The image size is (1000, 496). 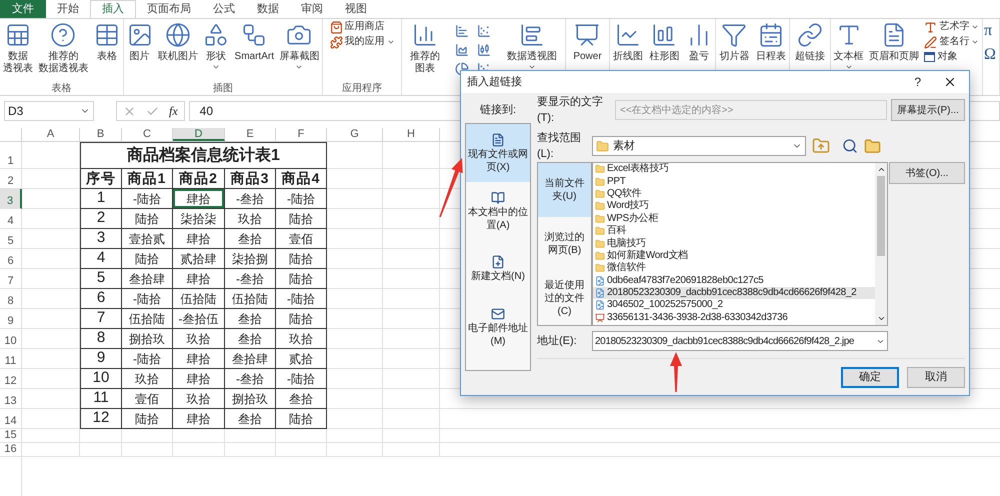 I want to click on ribbon-button: 页眉和页脚, so click(x=893, y=42).